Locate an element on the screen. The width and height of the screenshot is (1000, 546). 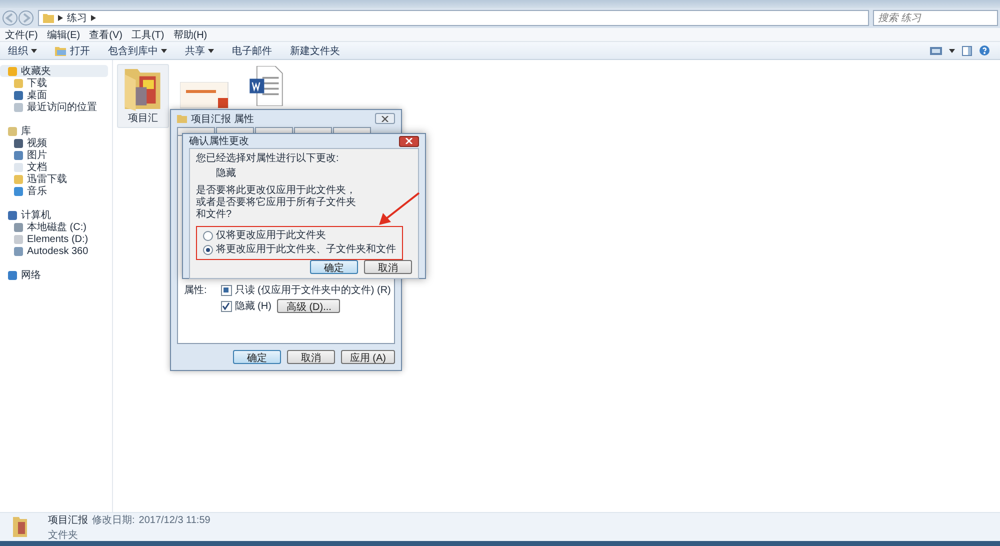
menu-item: 编辑(E) is located at coordinates (63, 35).